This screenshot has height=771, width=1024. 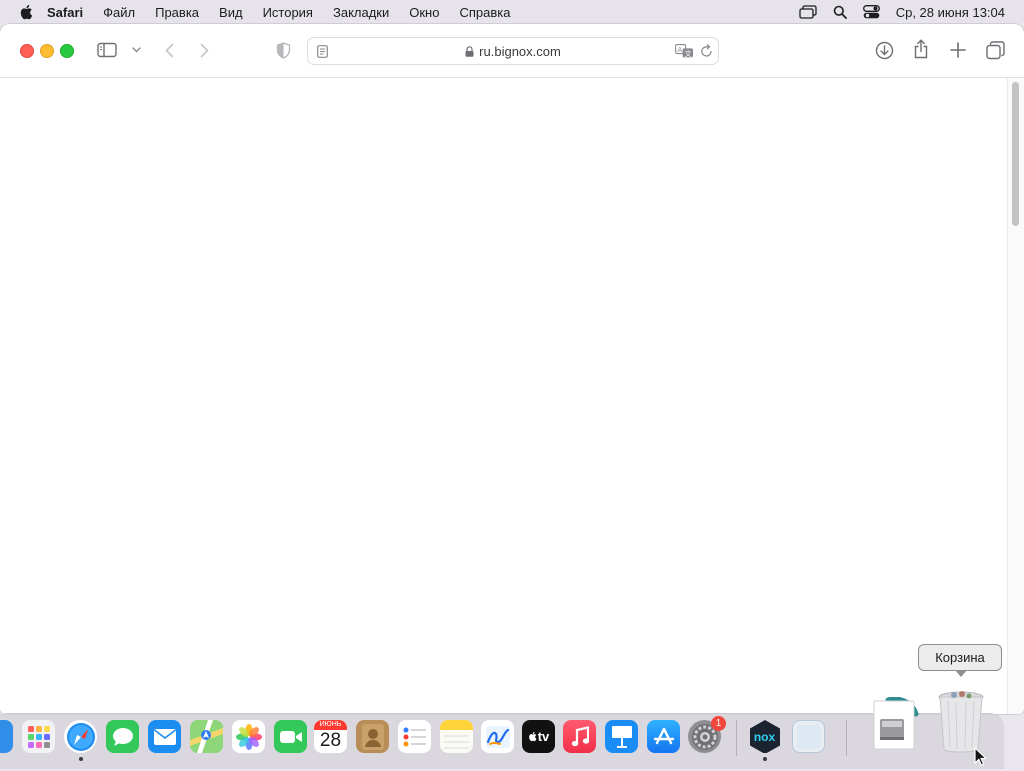 What do you see at coordinates (231, 12) in the screenshot?
I see `menu-view: Вид` at bounding box center [231, 12].